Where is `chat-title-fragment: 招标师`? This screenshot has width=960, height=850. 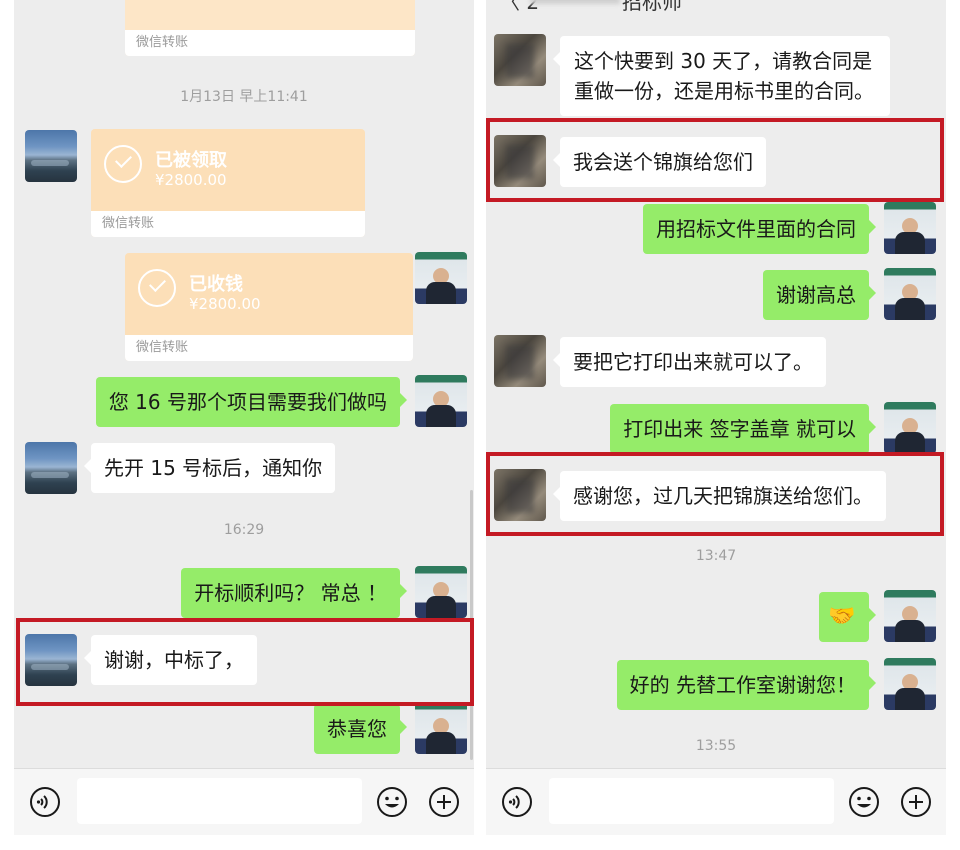
chat-title-fragment: 招标师 is located at coordinates (652, 7).